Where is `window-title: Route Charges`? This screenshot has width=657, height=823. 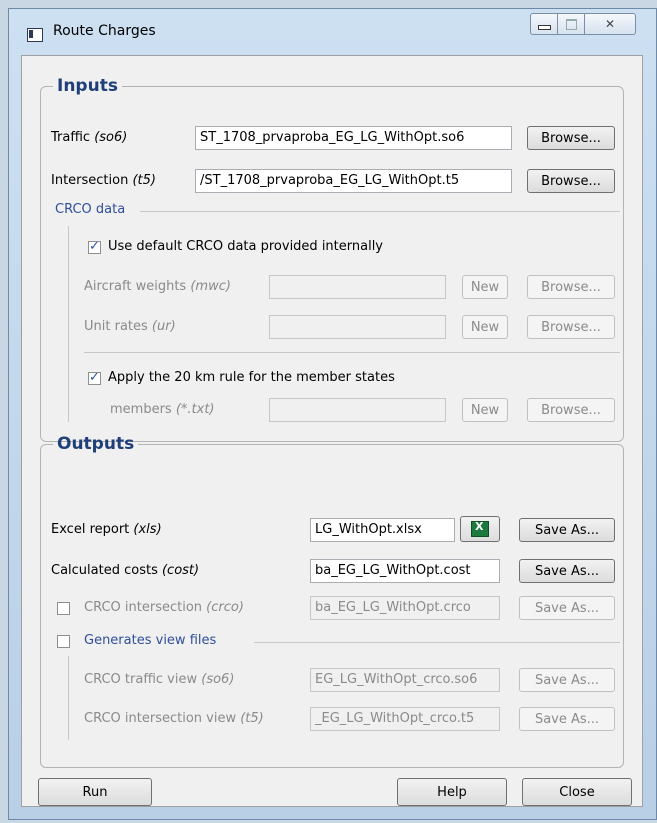
window-title: Route Charges is located at coordinates (104, 31).